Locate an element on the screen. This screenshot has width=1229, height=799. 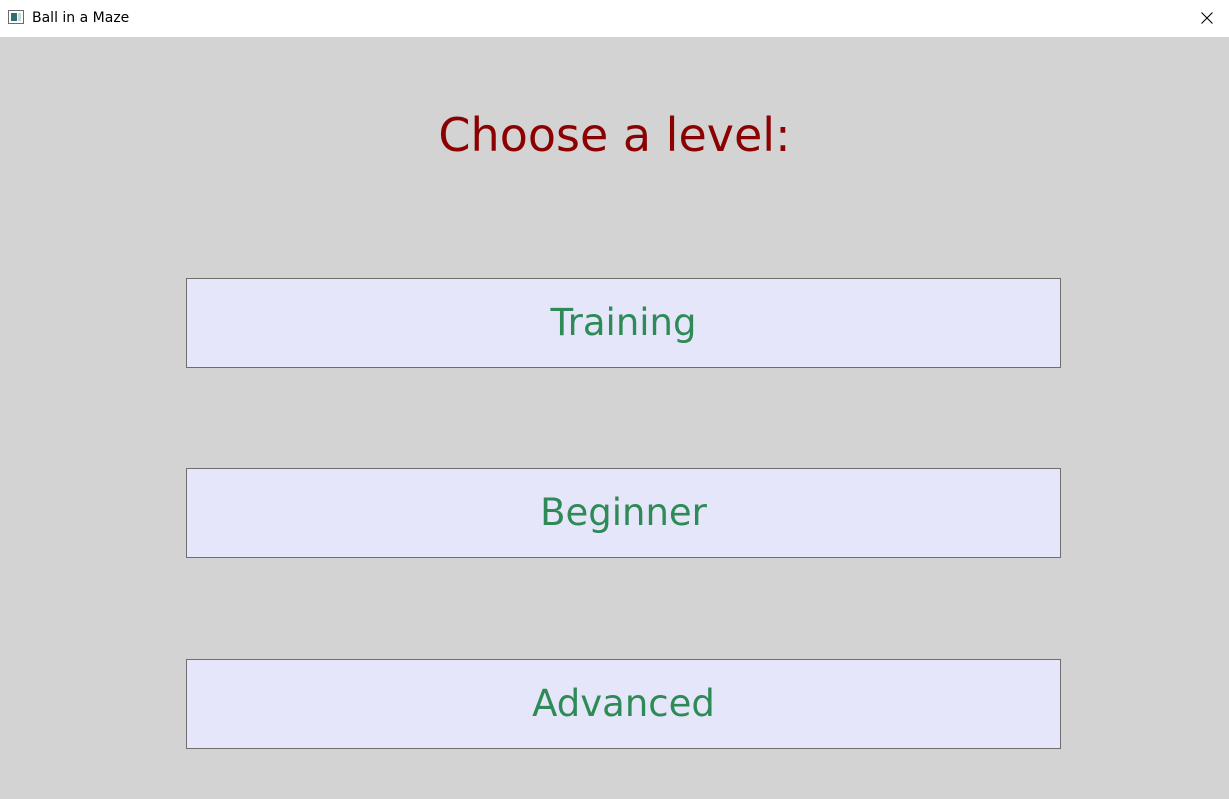
beginner-level-label: Beginner is located at coordinates (623, 512).